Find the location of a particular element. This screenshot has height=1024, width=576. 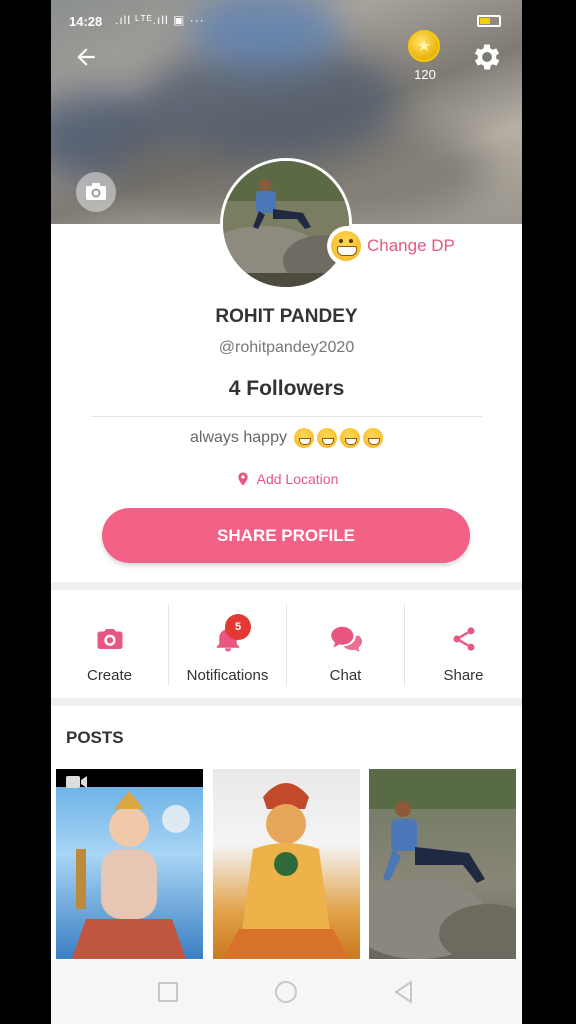

grin-emoji-icon is located at coordinates (346, 246).